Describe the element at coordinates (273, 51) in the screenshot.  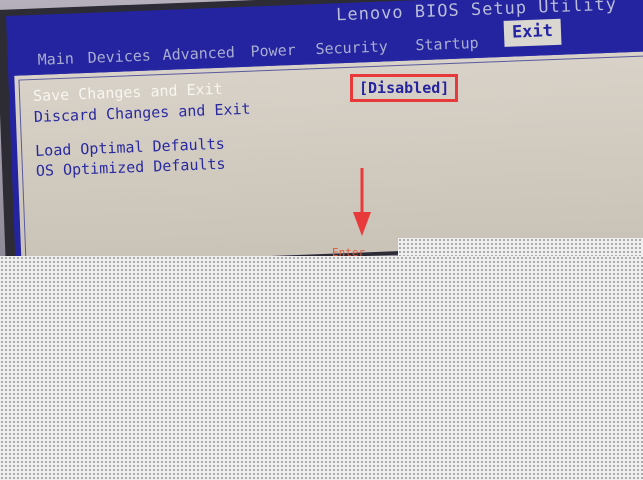
I see `tab-power: Power` at that location.